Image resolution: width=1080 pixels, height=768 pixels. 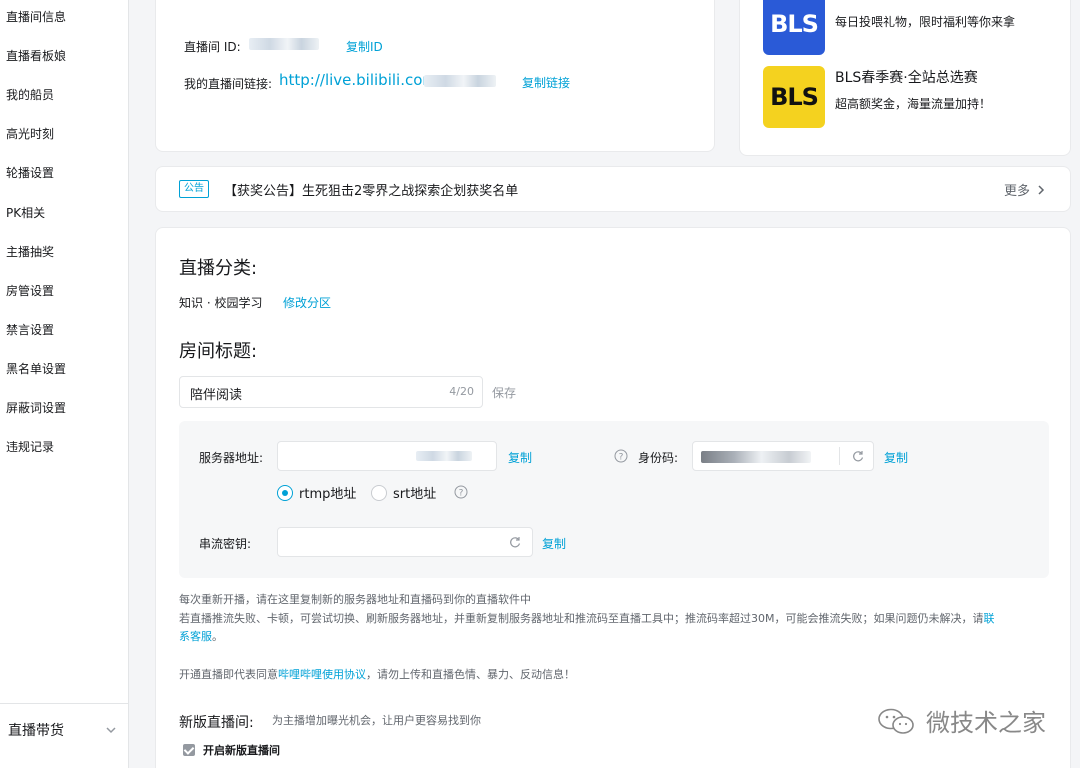 I want to click on save-title-button: 保存, so click(x=504, y=392).